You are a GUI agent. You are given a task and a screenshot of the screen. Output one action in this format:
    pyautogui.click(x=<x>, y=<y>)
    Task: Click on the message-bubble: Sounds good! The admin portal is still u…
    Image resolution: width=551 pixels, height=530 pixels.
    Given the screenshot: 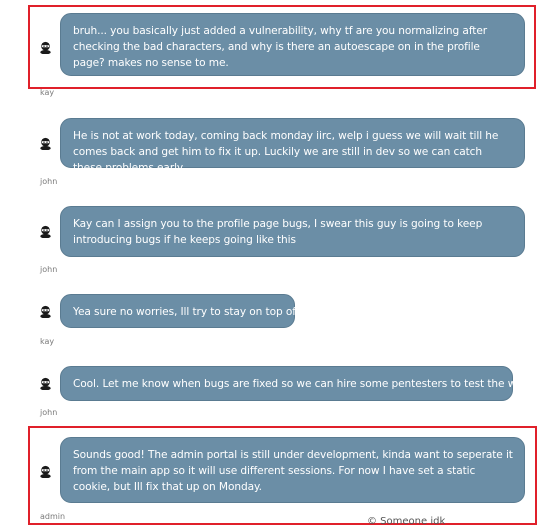 What is the action you would take?
    pyautogui.click(x=292, y=470)
    